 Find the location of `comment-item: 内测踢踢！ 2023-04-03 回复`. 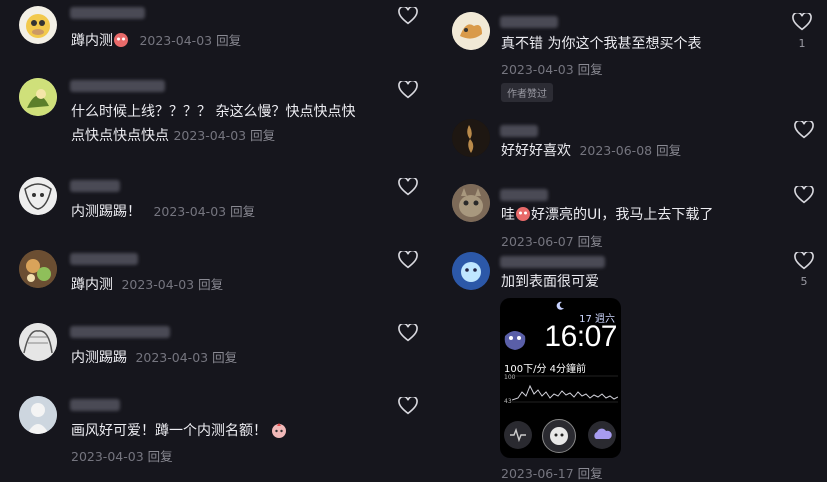

comment-item: 内测踢踢！ 2023-04-03 回复 is located at coordinates (210, 204).